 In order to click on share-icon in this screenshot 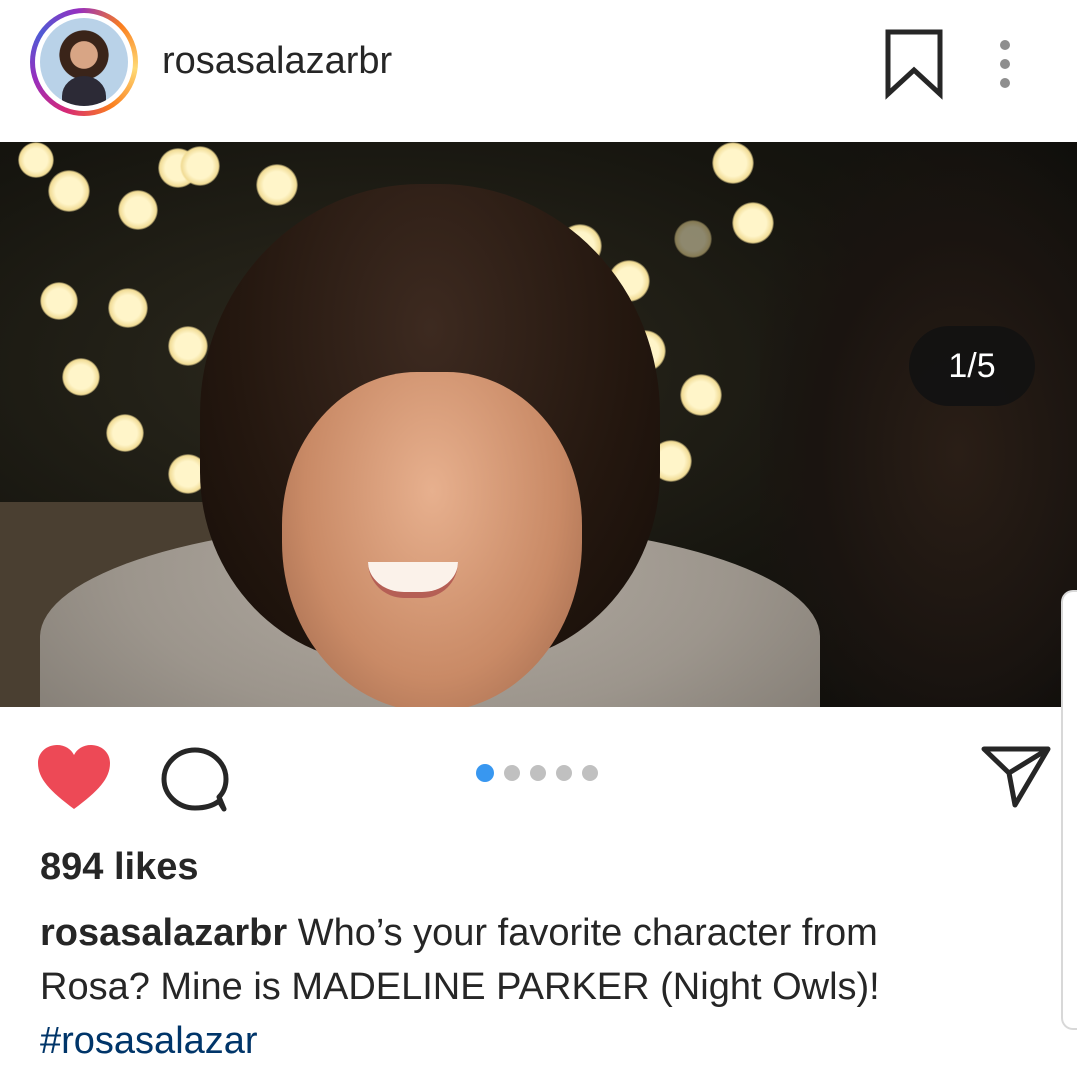, I will do `click(1016, 777)`.